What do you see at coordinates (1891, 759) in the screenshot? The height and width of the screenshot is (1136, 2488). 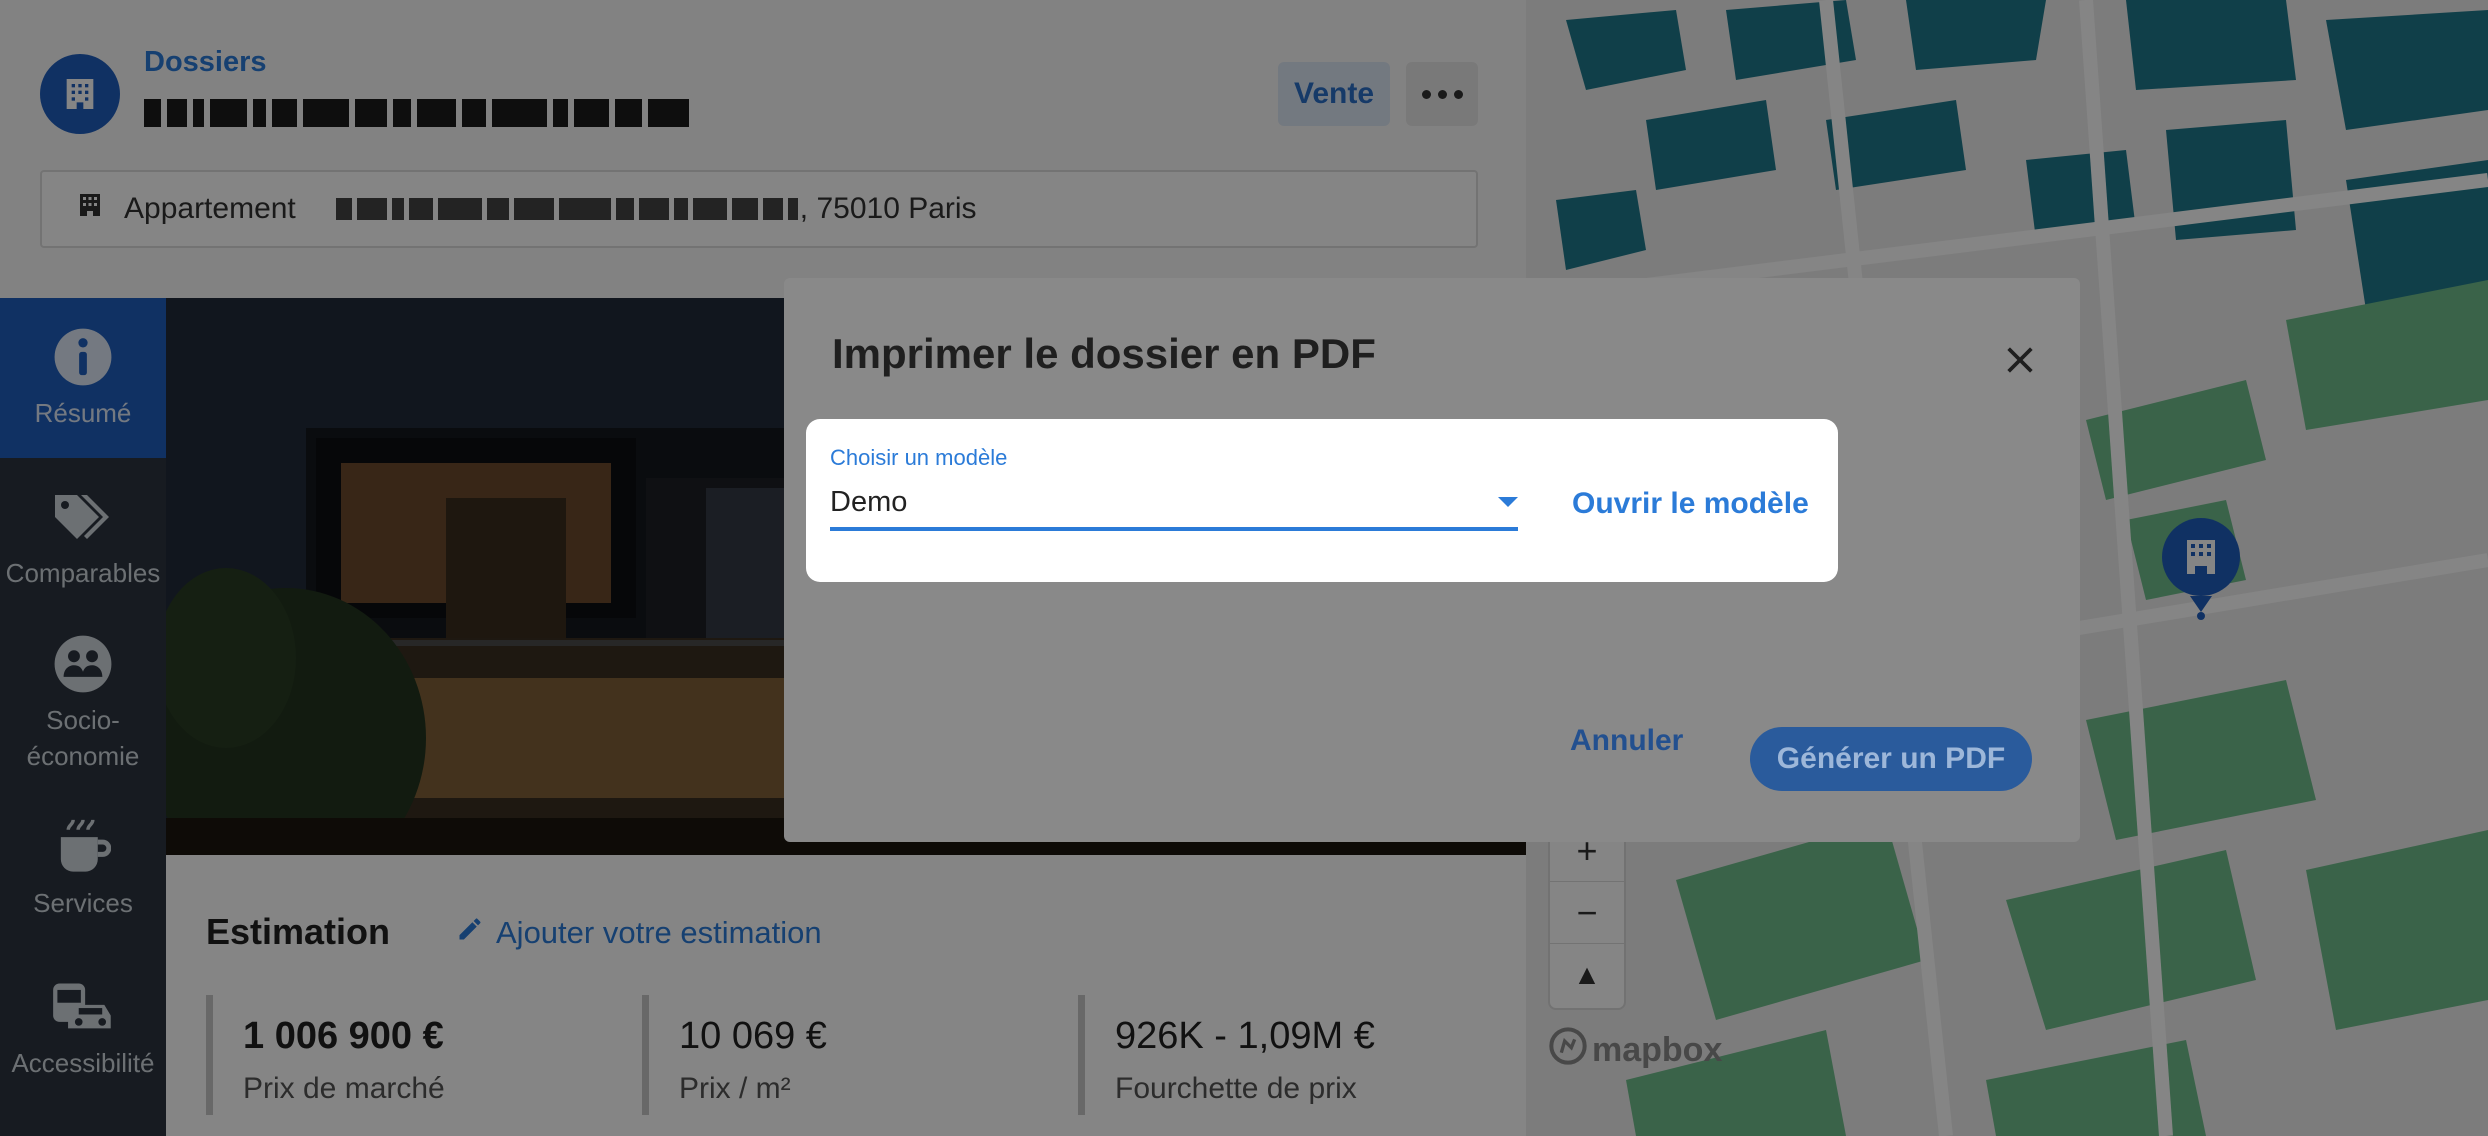 I see `generate-pdf-button: Générer un PDF` at bounding box center [1891, 759].